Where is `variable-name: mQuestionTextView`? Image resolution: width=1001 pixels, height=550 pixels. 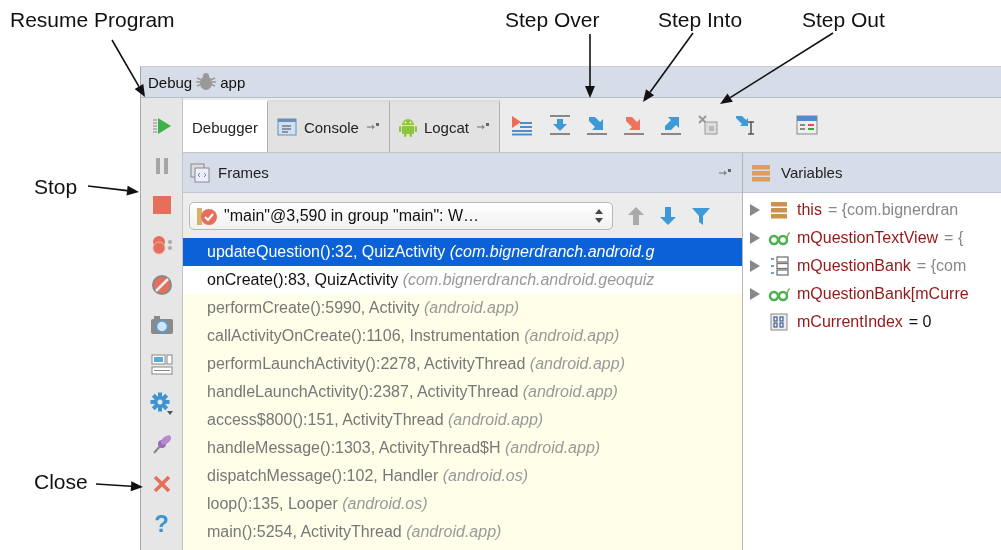 variable-name: mQuestionTextView is located at coordinates (868, 238).